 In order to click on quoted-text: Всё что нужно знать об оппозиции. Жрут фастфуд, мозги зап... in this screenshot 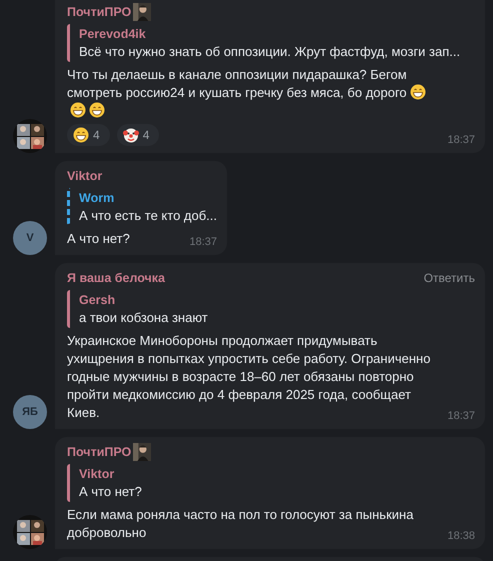, I will do `click(269, 52)`.